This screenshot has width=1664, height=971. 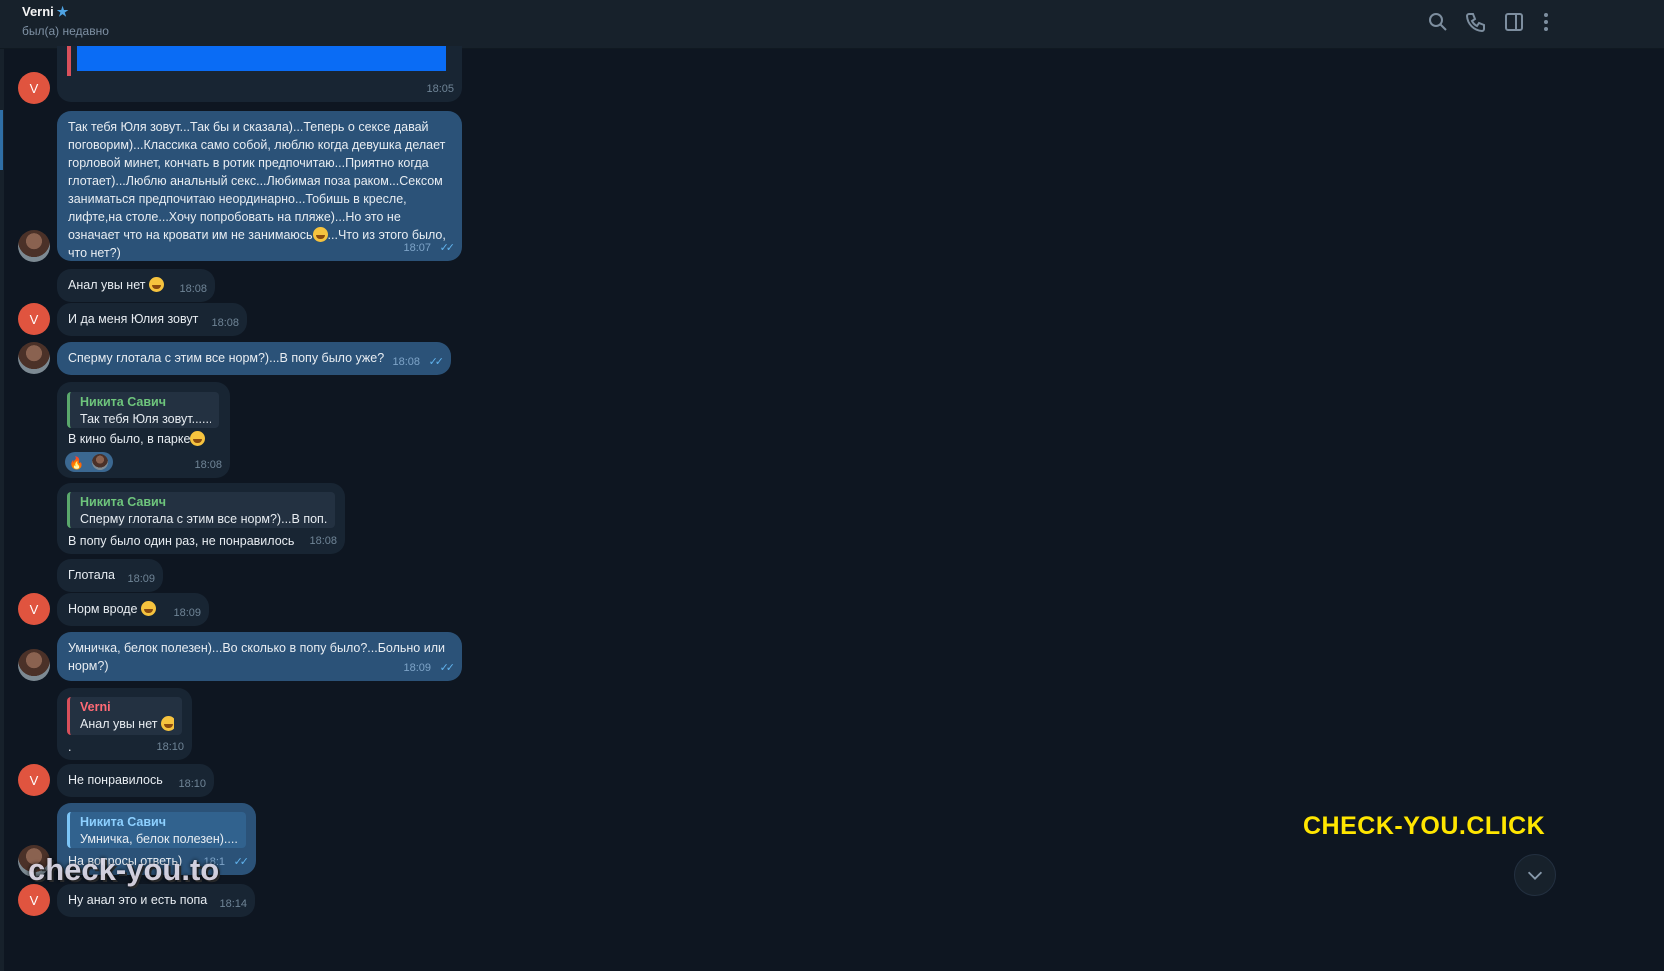 I want to click on chat-status: был(а) недавно, so click(x=65, y=31).